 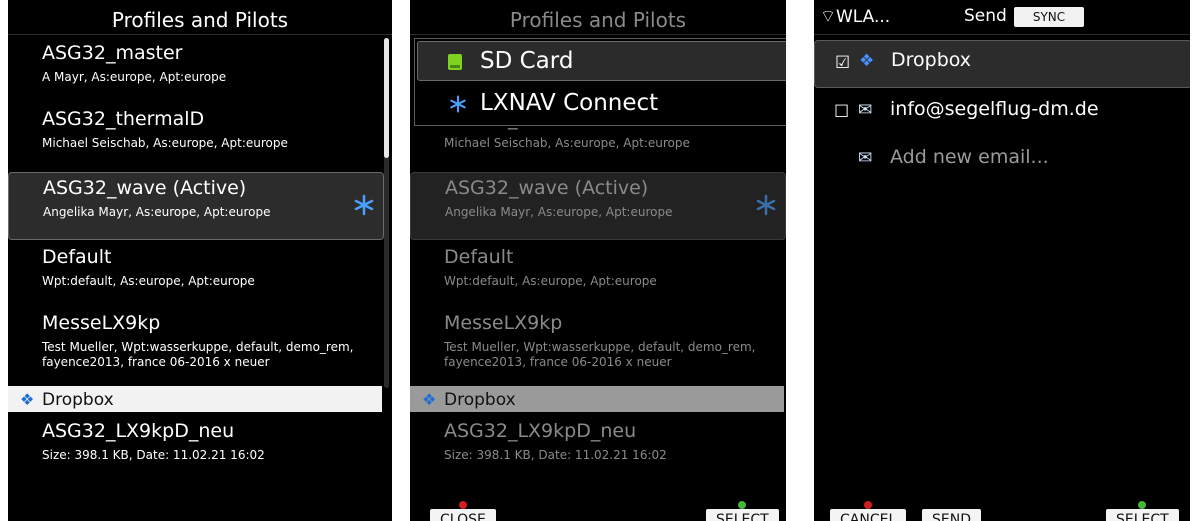 I want to click on scrollbar-thumb, so click(x=386, y=98).